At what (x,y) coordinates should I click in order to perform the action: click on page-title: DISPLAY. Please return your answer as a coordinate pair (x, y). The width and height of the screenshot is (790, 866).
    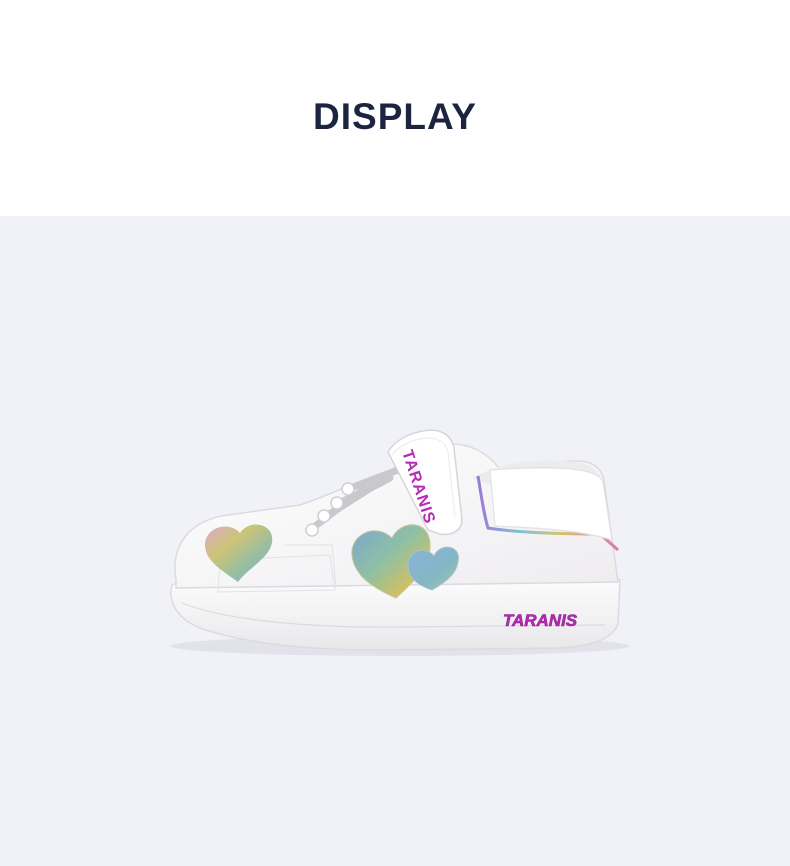
    Looking at the image, I should click on (395, 116).